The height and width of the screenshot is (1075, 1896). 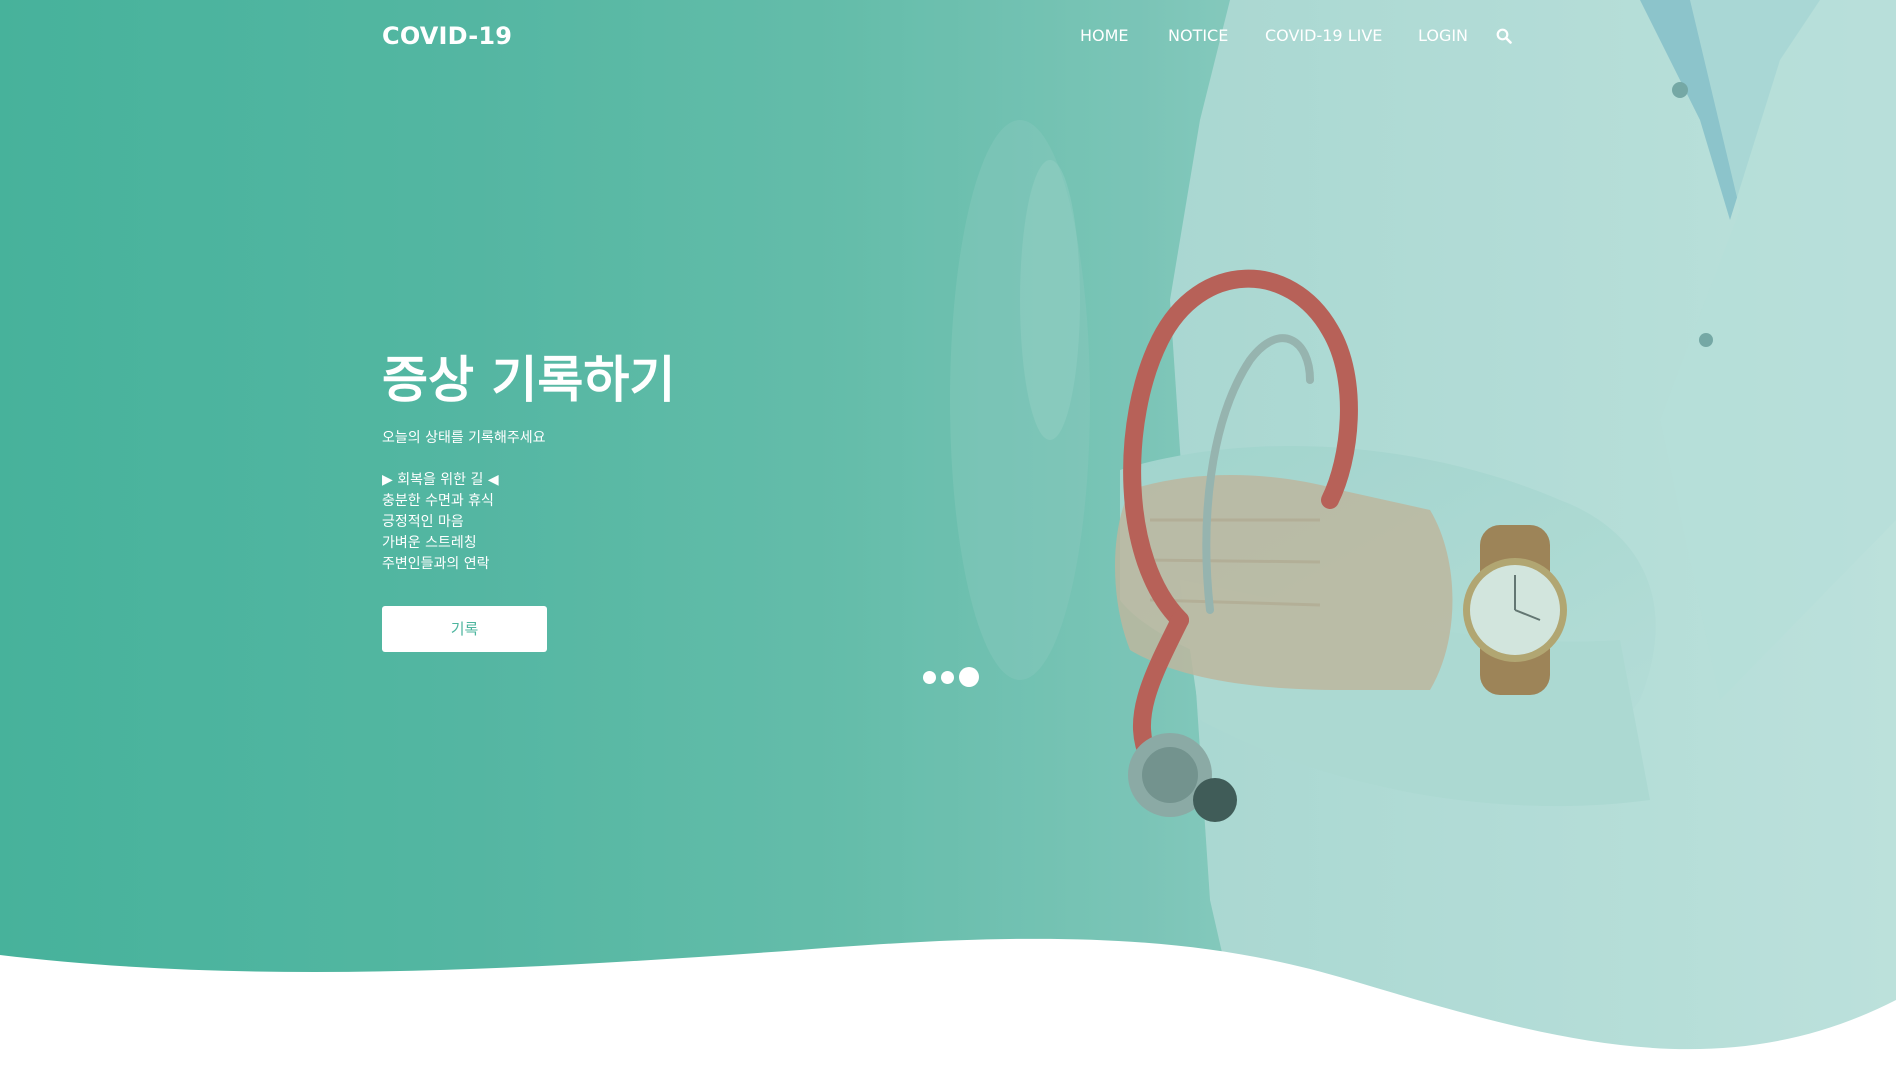 I want to click on tips-heading: ▶ 회복을 위한 길 ◀, so click(x=440, y=480).